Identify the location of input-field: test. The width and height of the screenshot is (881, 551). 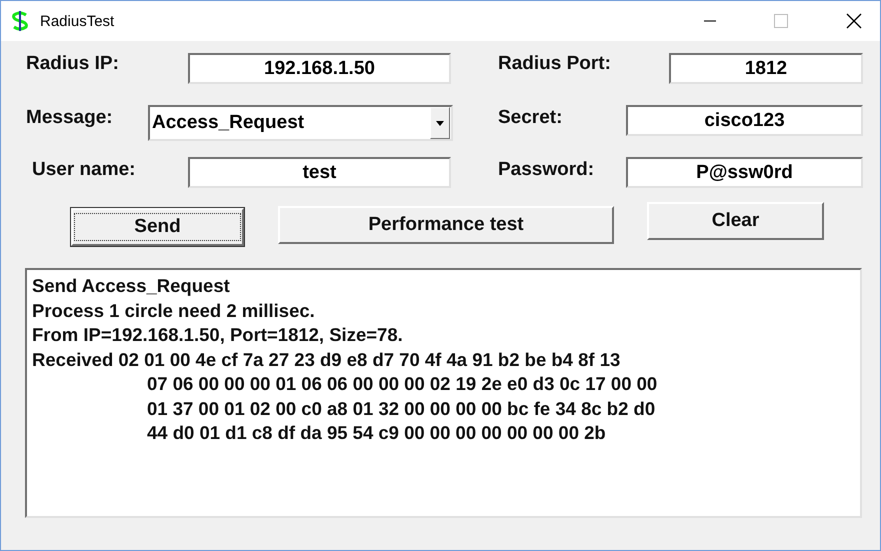
(319, 172).